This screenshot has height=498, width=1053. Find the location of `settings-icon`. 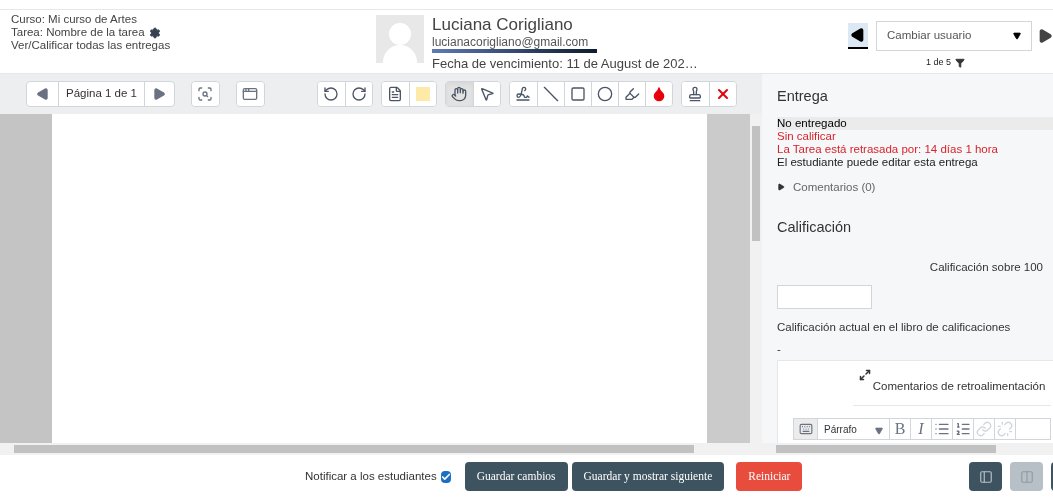

settings-icon is located at coordinates (154, 32).